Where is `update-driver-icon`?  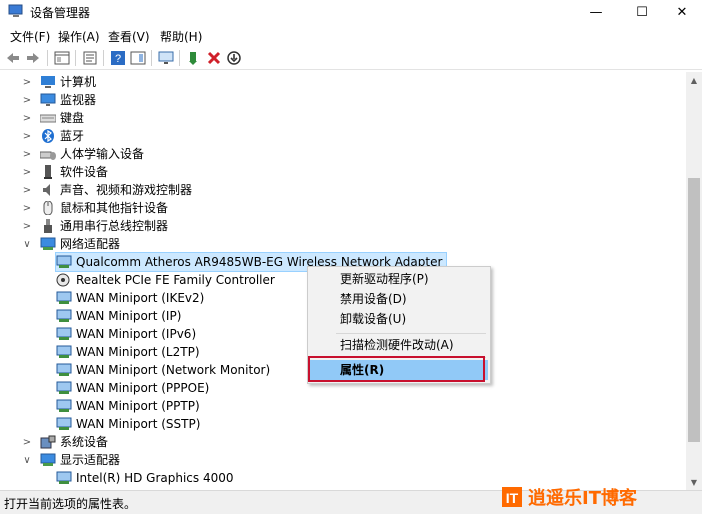
update-driver-icon is located at coordinates (194, 58).